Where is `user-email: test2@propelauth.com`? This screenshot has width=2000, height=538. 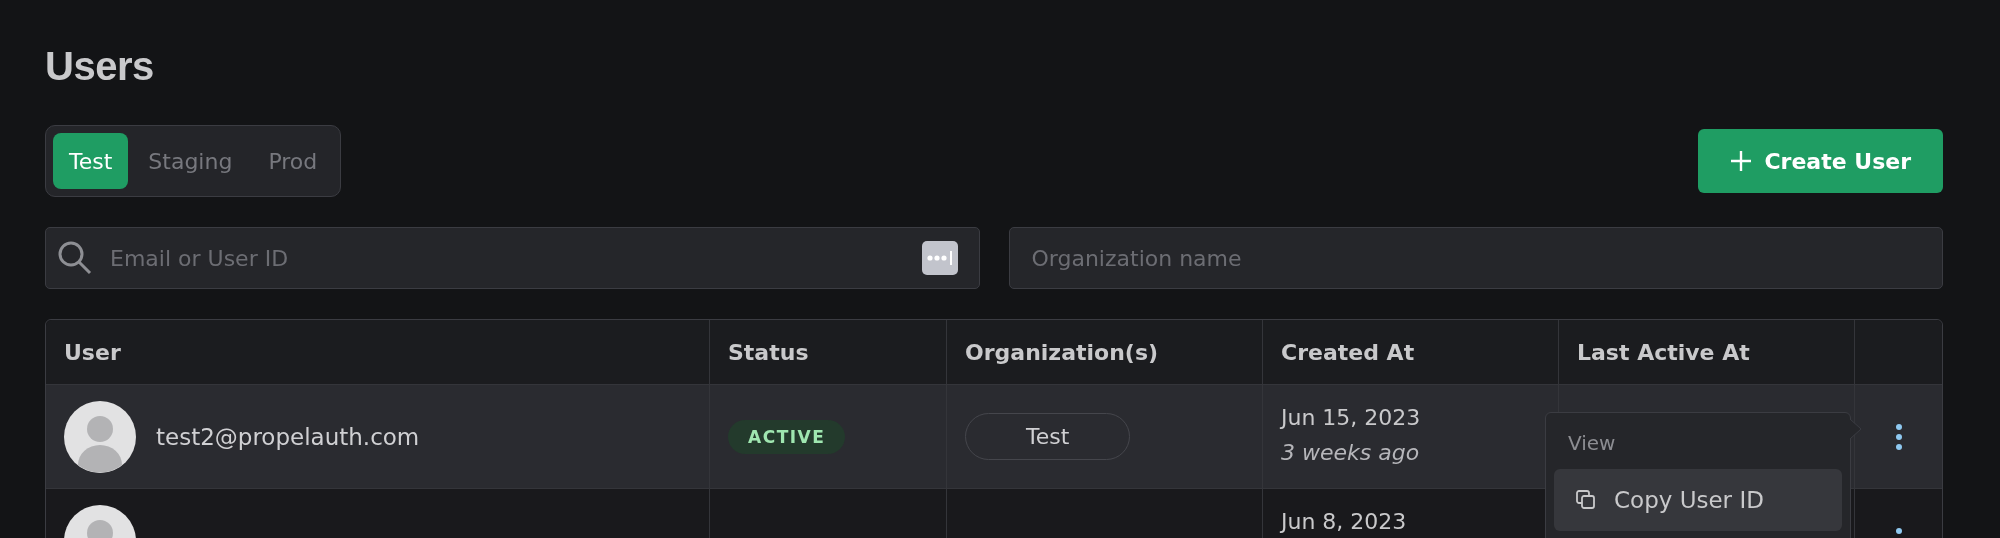
user-email: test2@propelauth.com is located at coordinates (288, 436).